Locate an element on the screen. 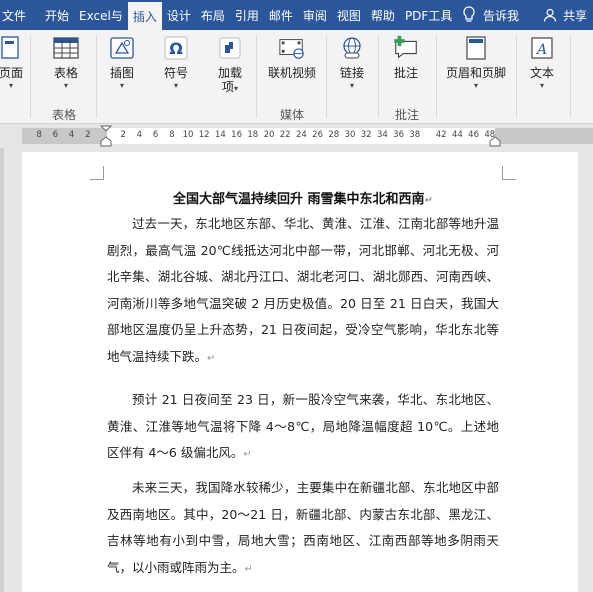 This screenshot has width=593, height=592. new-comment-button: 批注 is located at coordinates (406, 57).